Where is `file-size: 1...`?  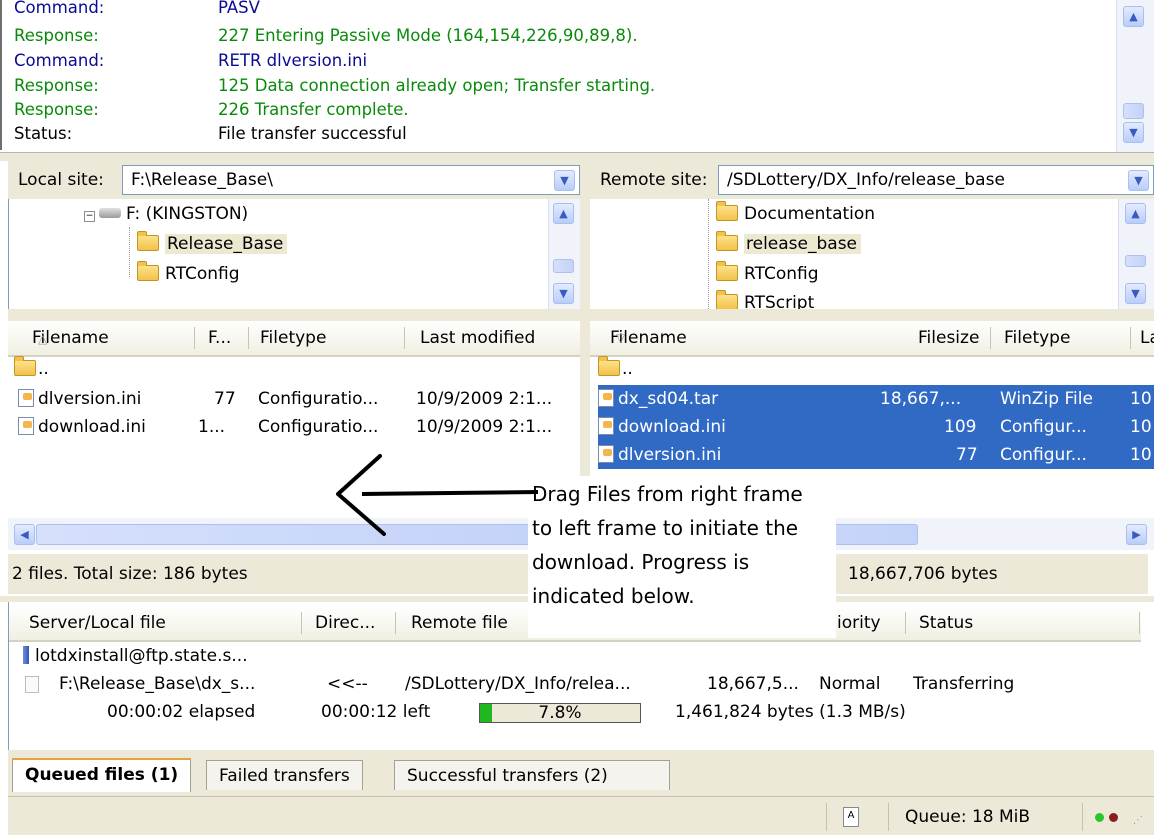
file-size: 1... is located at coordinates (212, 427).